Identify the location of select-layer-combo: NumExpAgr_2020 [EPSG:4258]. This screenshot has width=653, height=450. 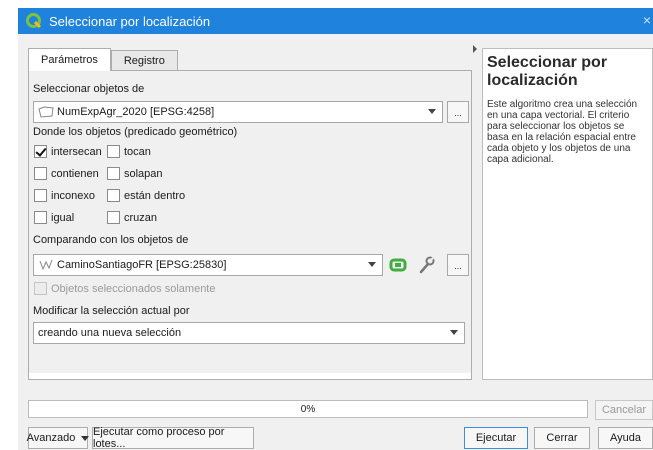
(238, 112).